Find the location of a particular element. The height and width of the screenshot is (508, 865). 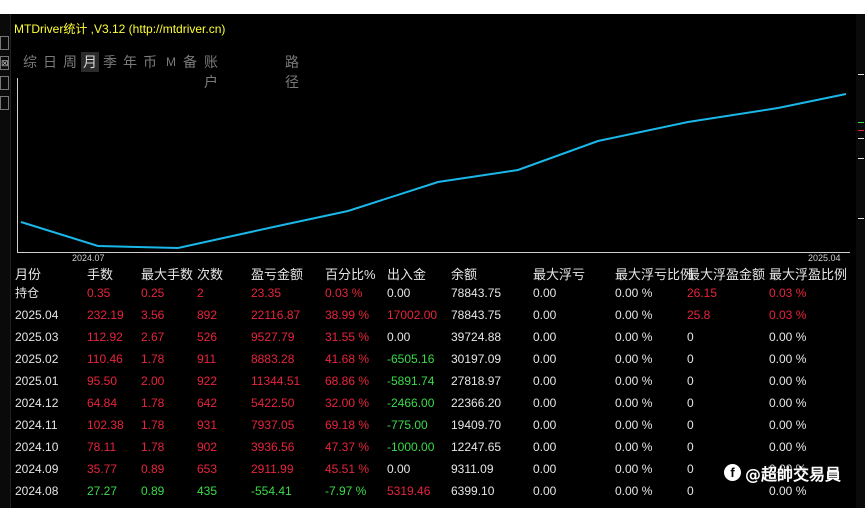

table-cell: 22116.87 is located at coordinates (276, 315).